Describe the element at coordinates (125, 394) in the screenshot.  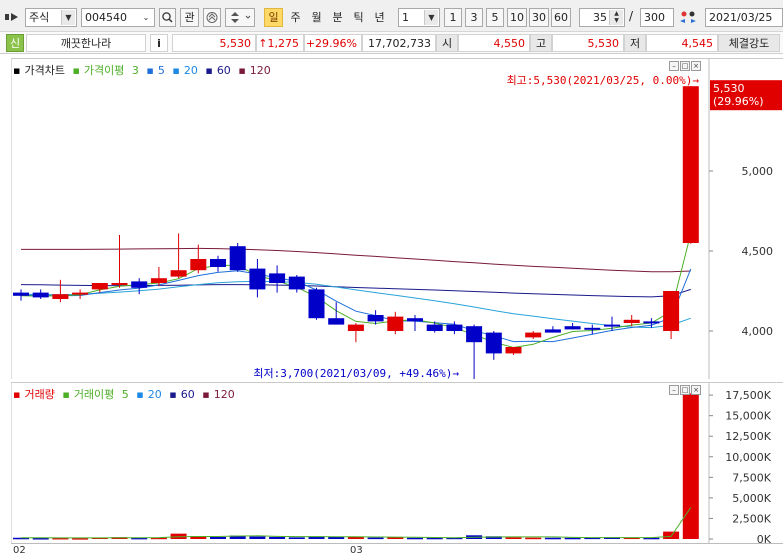
I see `volume-ma-5: 5` at that location.